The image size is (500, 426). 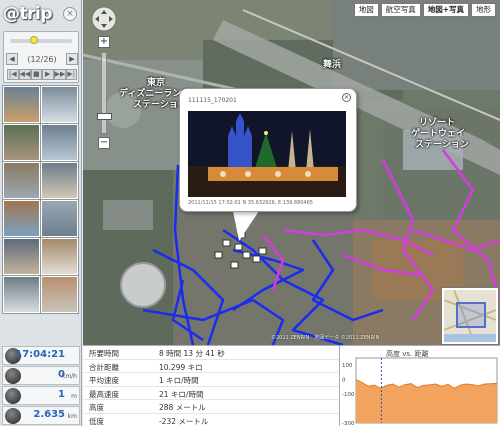 I want to click on popup-close-icon: ×, so click(x=346, y=97).